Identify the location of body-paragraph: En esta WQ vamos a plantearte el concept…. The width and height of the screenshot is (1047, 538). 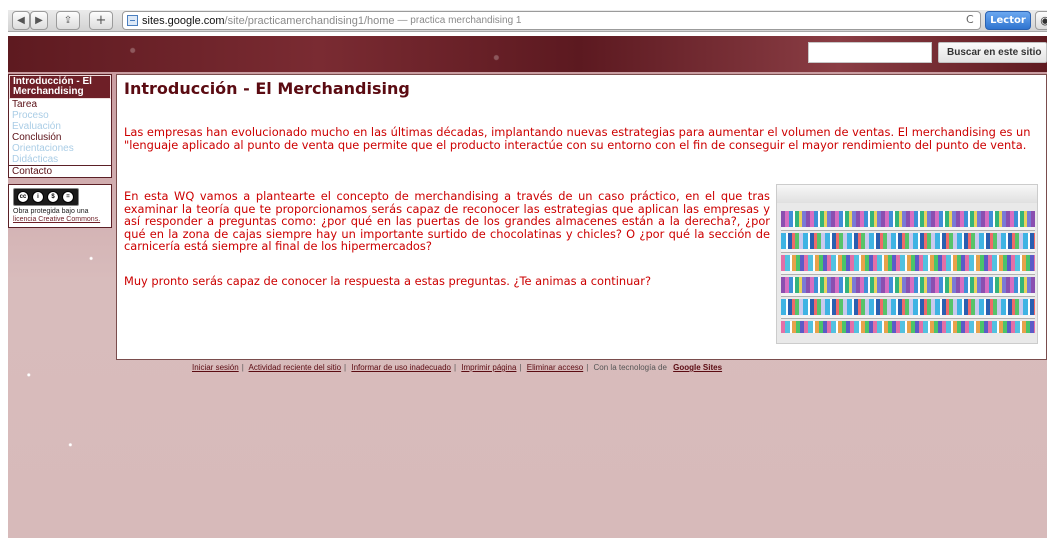
(447, 221).